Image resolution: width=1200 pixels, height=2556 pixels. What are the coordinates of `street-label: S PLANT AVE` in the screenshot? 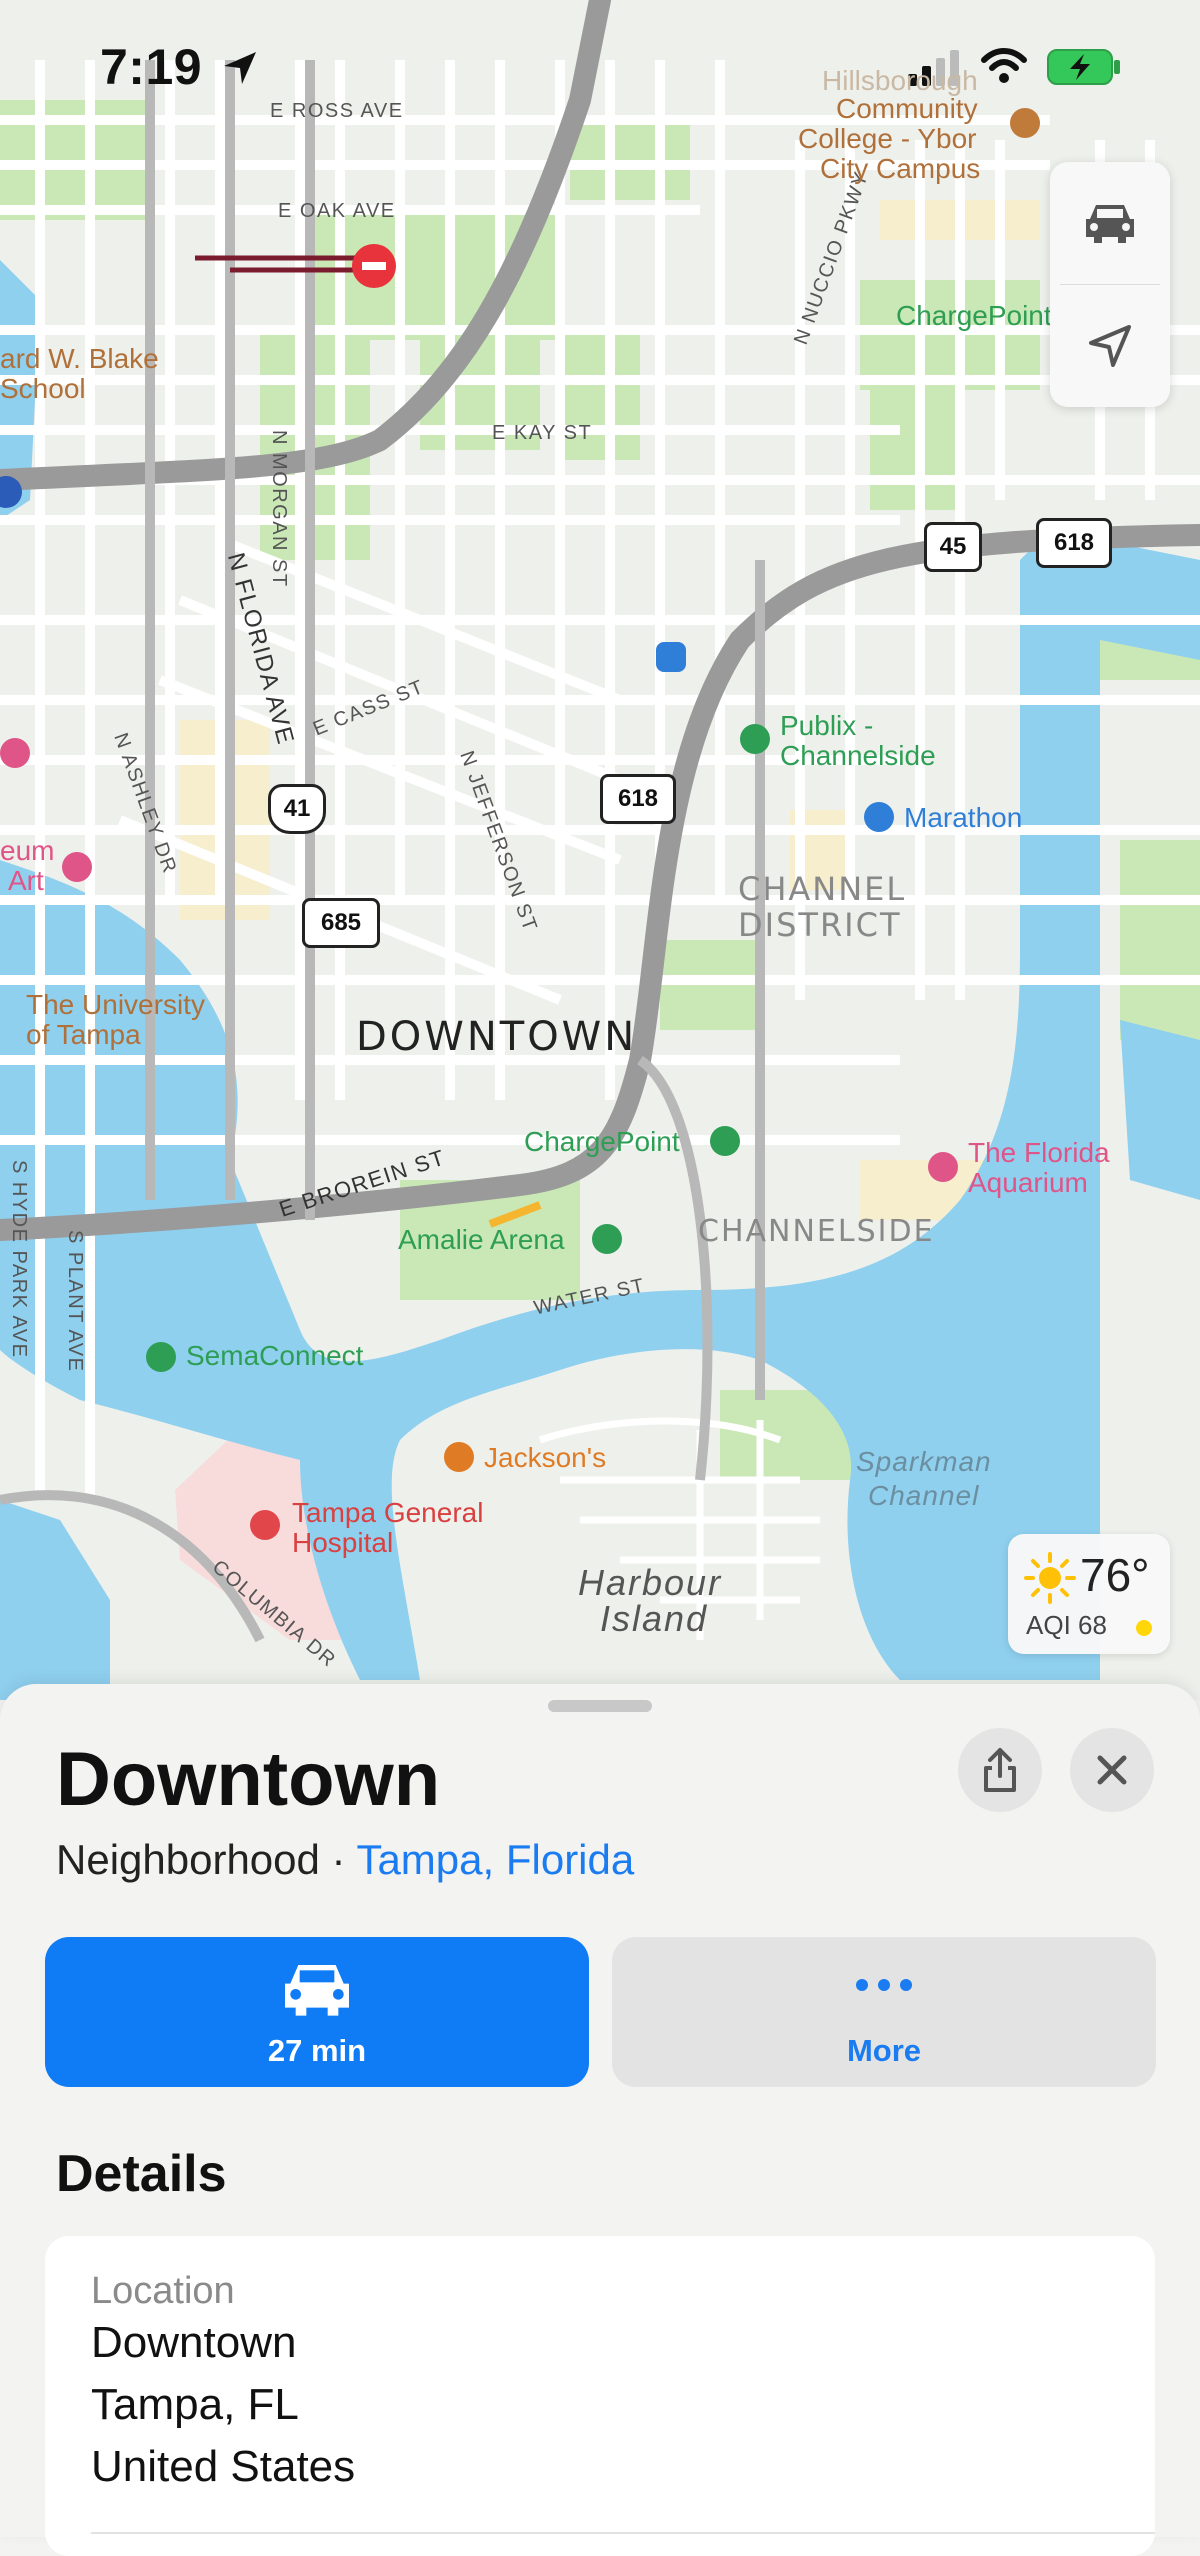 It's located at (75, 1301).